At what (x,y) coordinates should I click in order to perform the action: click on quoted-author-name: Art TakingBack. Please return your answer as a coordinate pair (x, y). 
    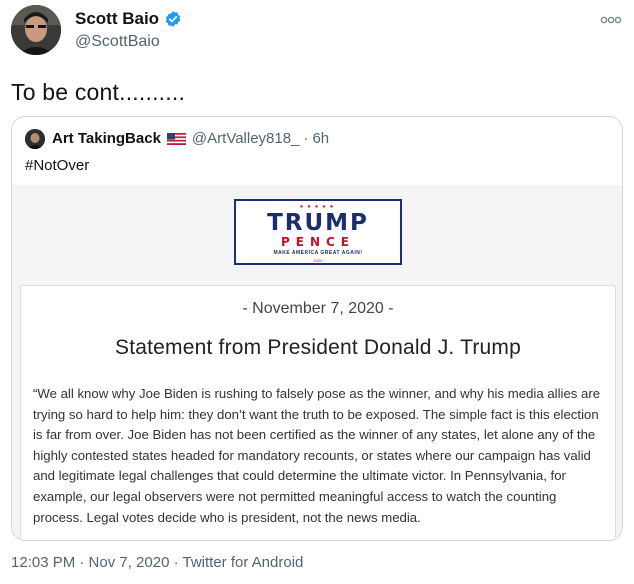
    Looking at the image, I should click on (106, 138).